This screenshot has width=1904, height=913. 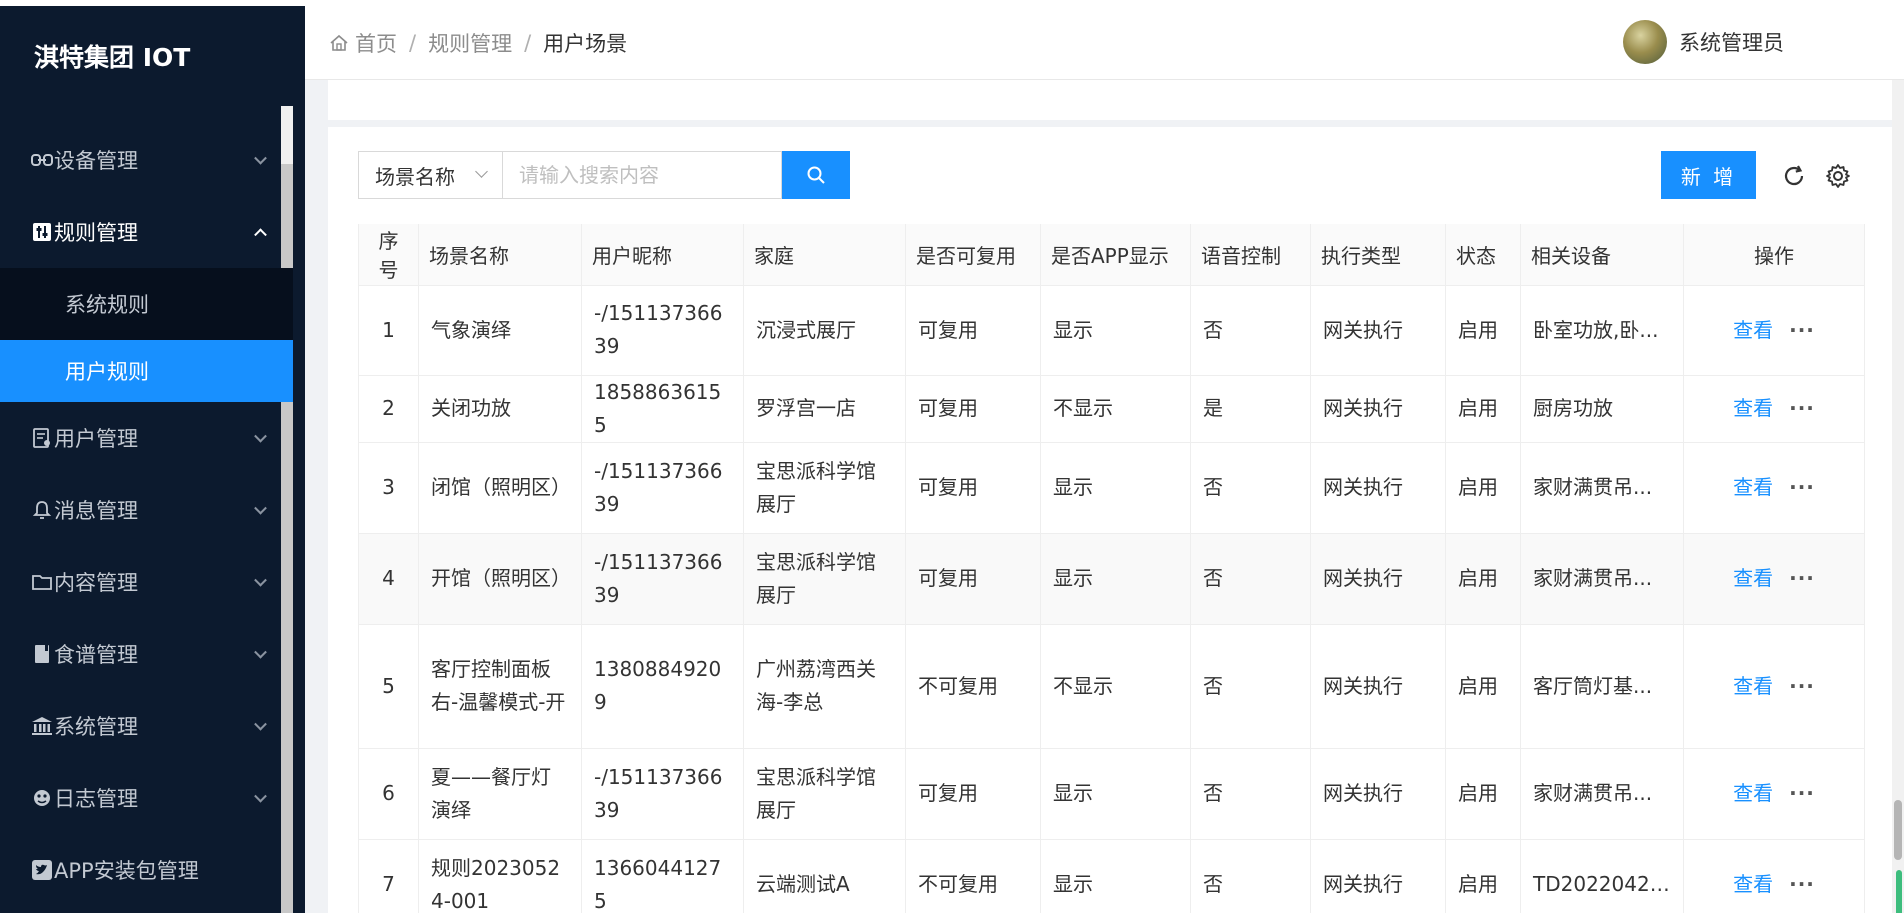 I want to click on cell-index: 4, so click(x=388, y=579).